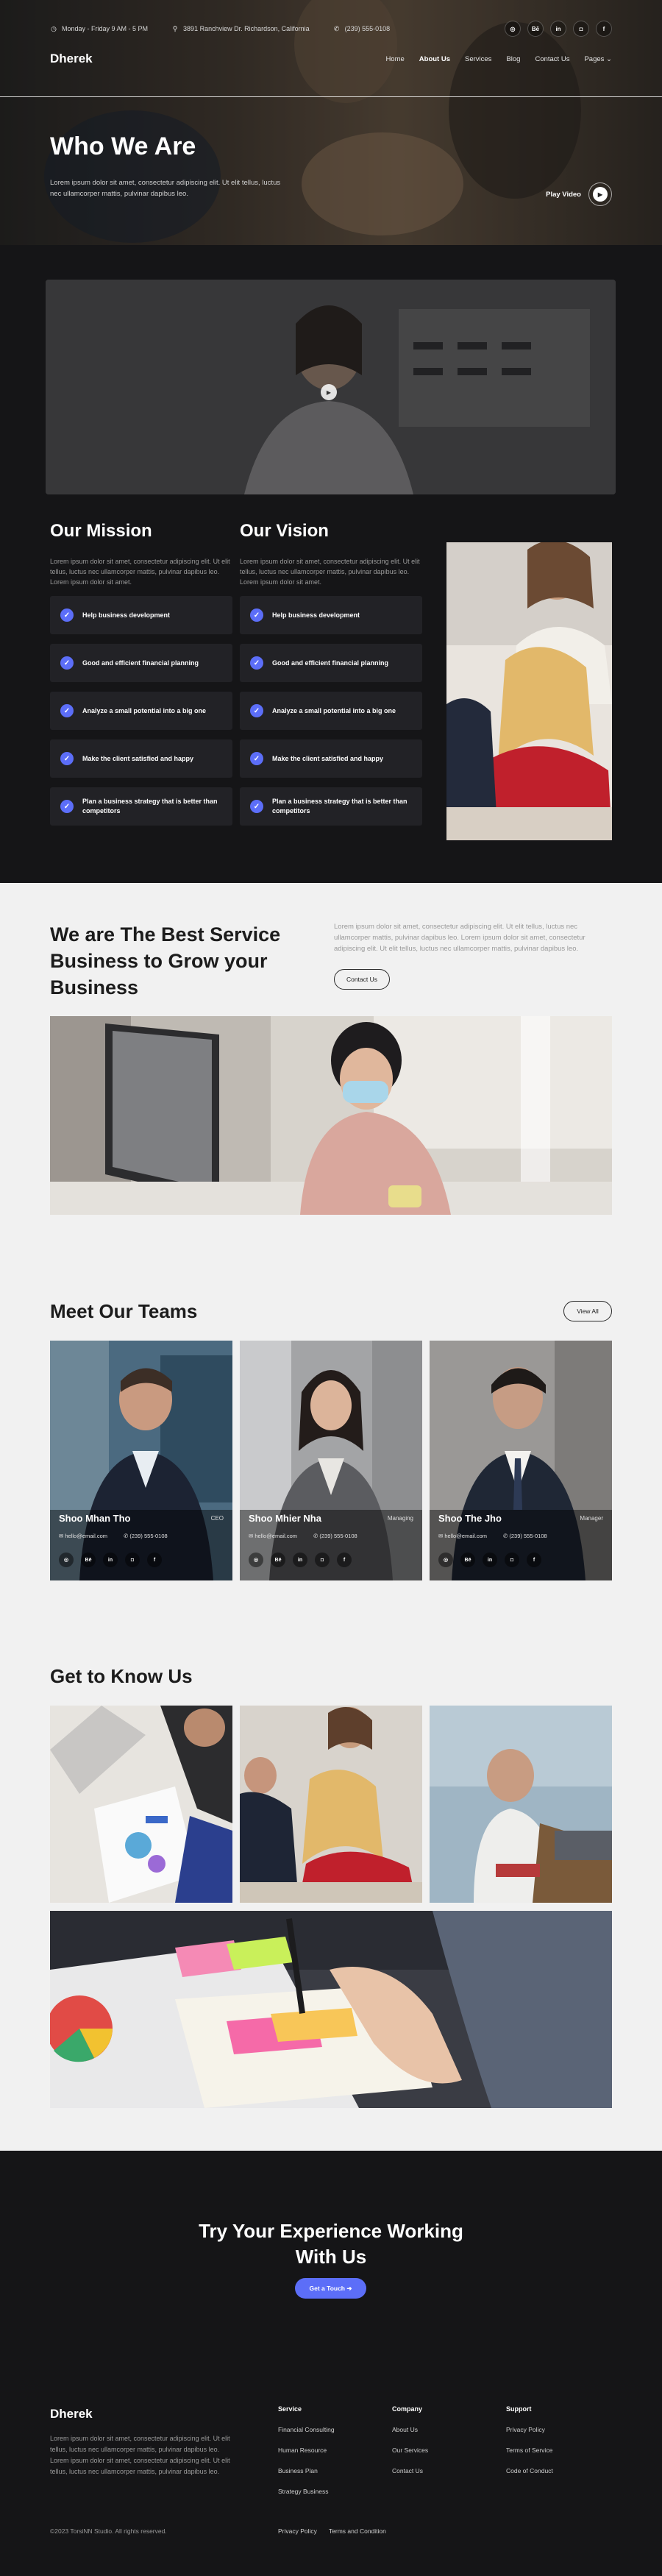 This screenshot has width=662, height=2576. Describe the element at coordinates (362, 979) in the screenshot. I see `contact-us-button: Contact Us` at that location.